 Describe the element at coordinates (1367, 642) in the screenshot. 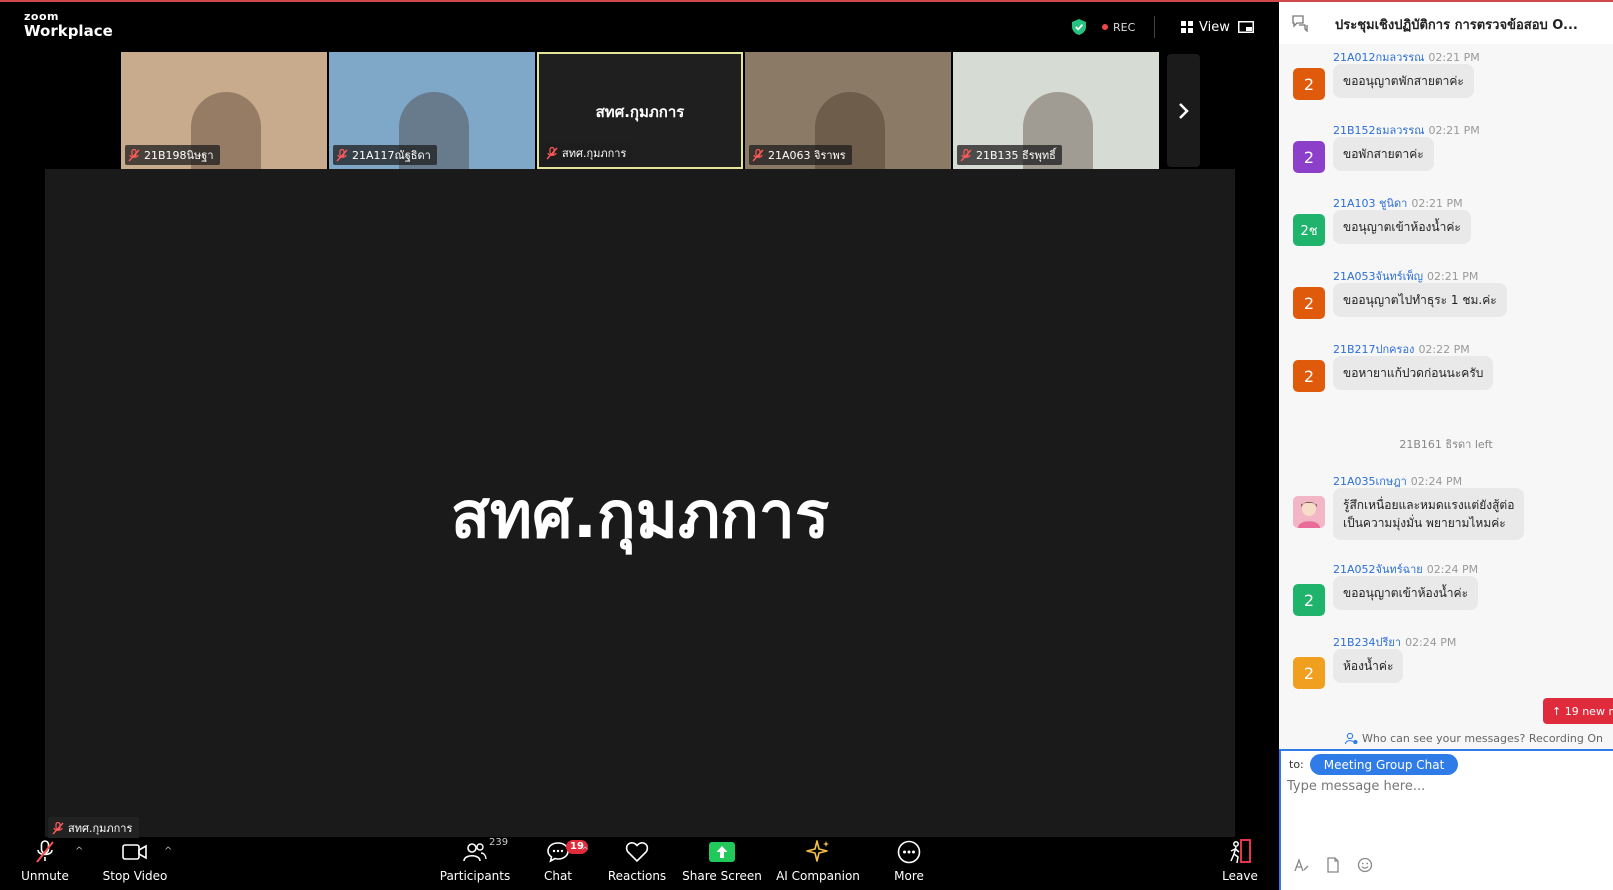

I see `message-sender: 21B234ปรียา` at that location.